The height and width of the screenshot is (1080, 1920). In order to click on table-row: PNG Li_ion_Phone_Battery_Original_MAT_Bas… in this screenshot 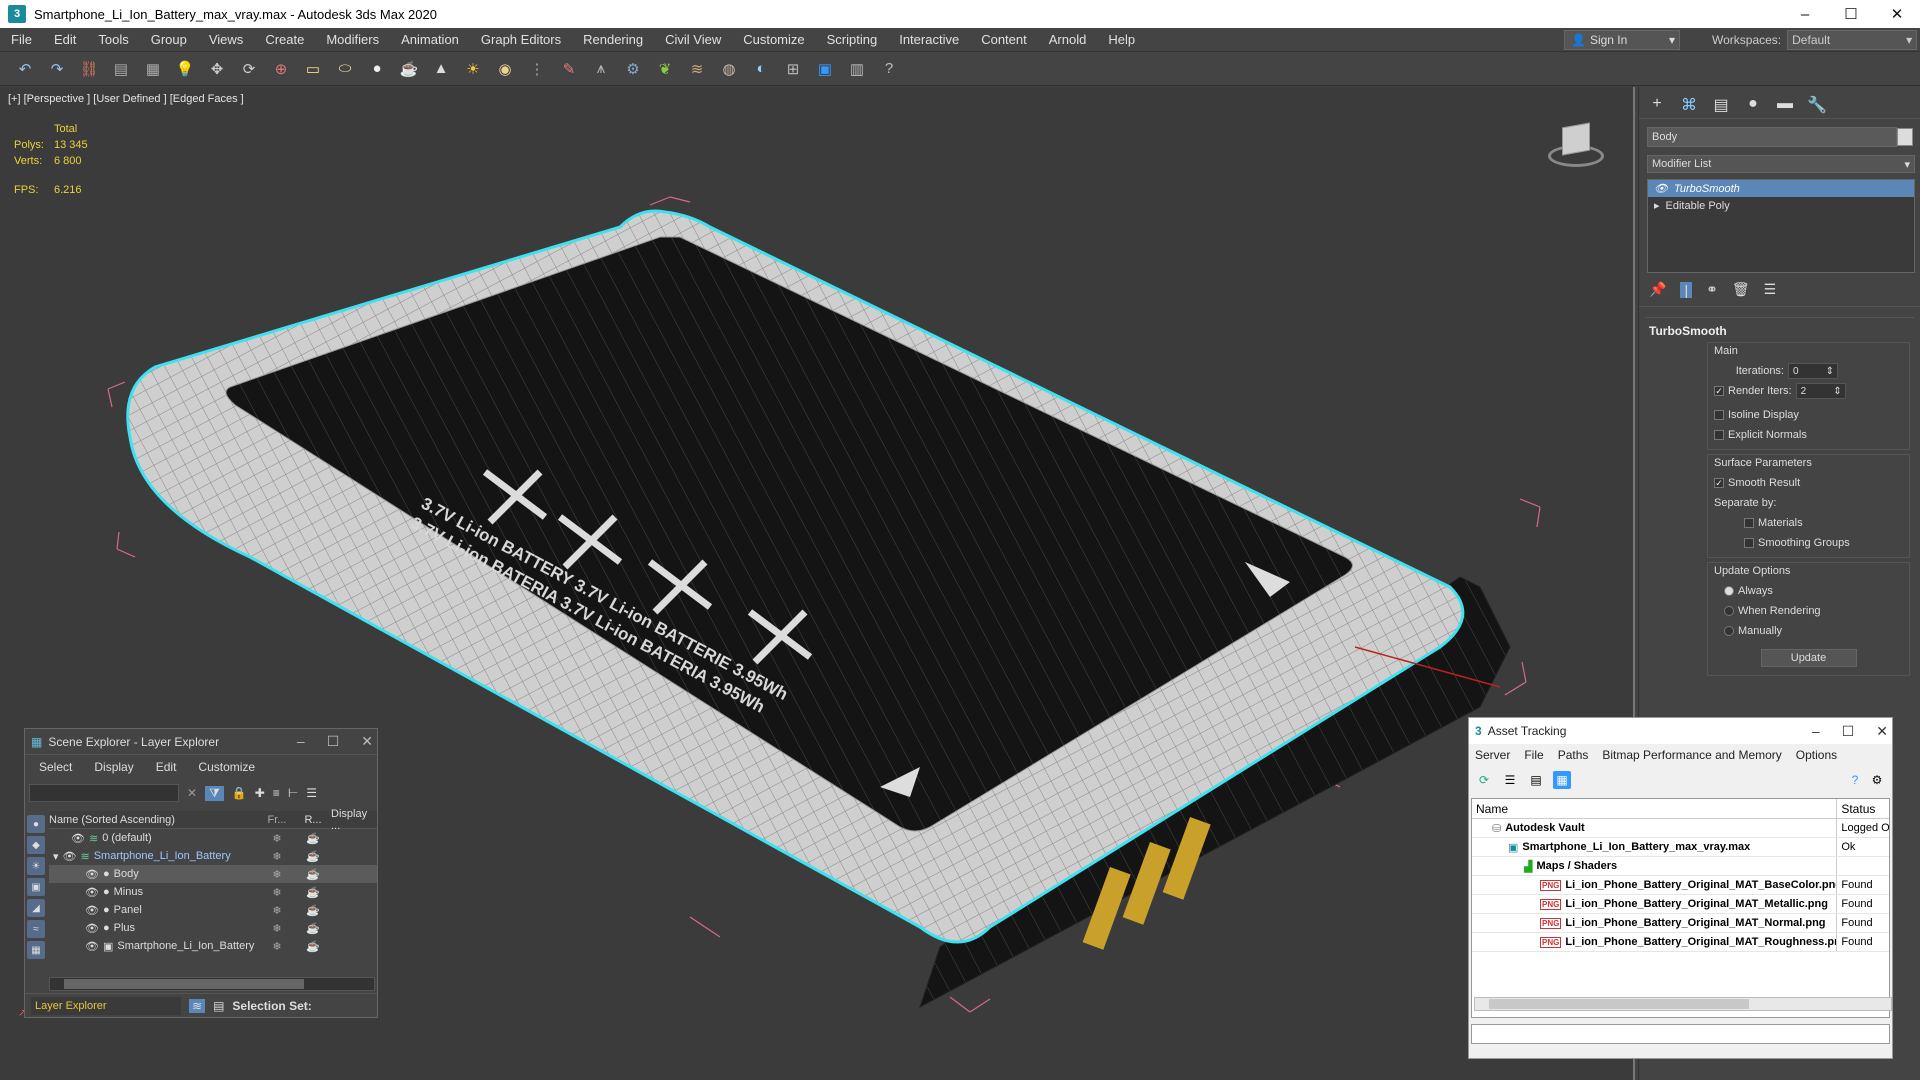, I will do `click(1680, 885)`.